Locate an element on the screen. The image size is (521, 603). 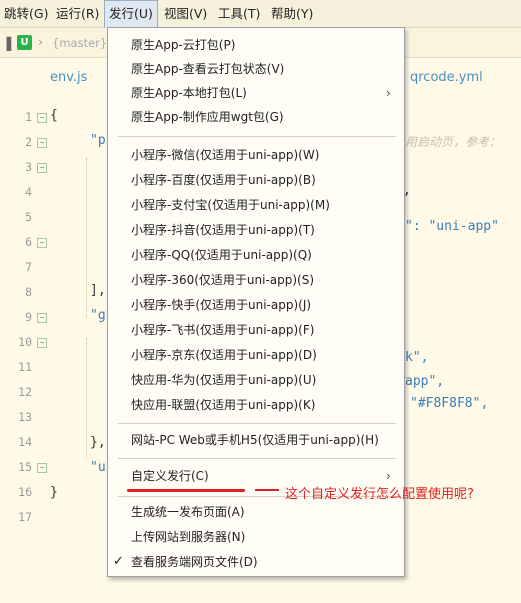
menu-item-mp-baidu: 小程序-百度(仅适用于uni-app)(B) is located at coordinates (256, 180).